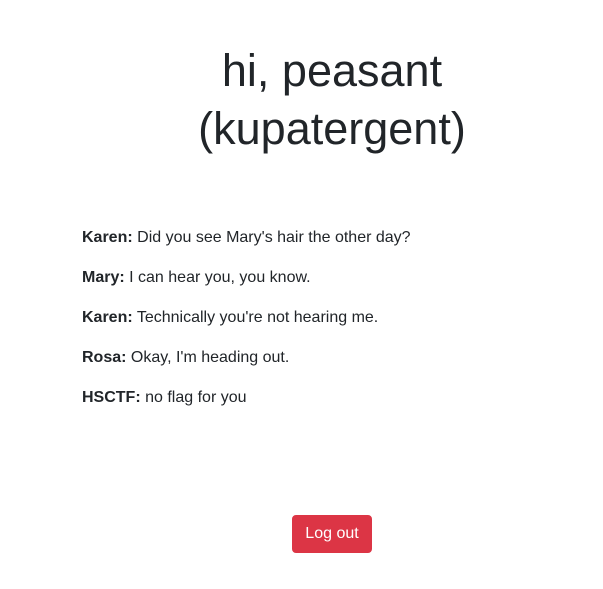  What do you see at coordinates (210, 357) in the screenshot?
I see `message-text: Okay, I'm heading out.` at bounding box center [210, 357].